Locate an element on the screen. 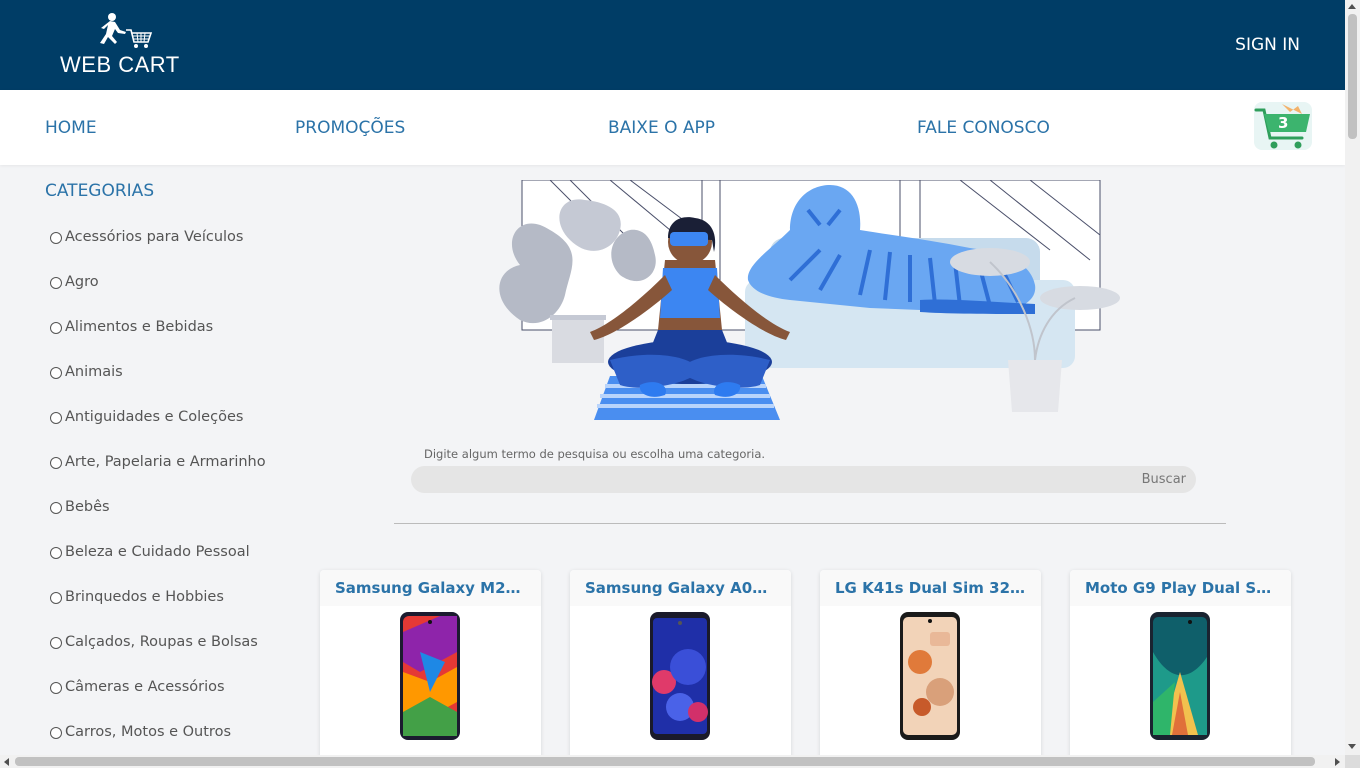  category-label: Brinquedos e Hobbies is located at coordinates (144, 597).